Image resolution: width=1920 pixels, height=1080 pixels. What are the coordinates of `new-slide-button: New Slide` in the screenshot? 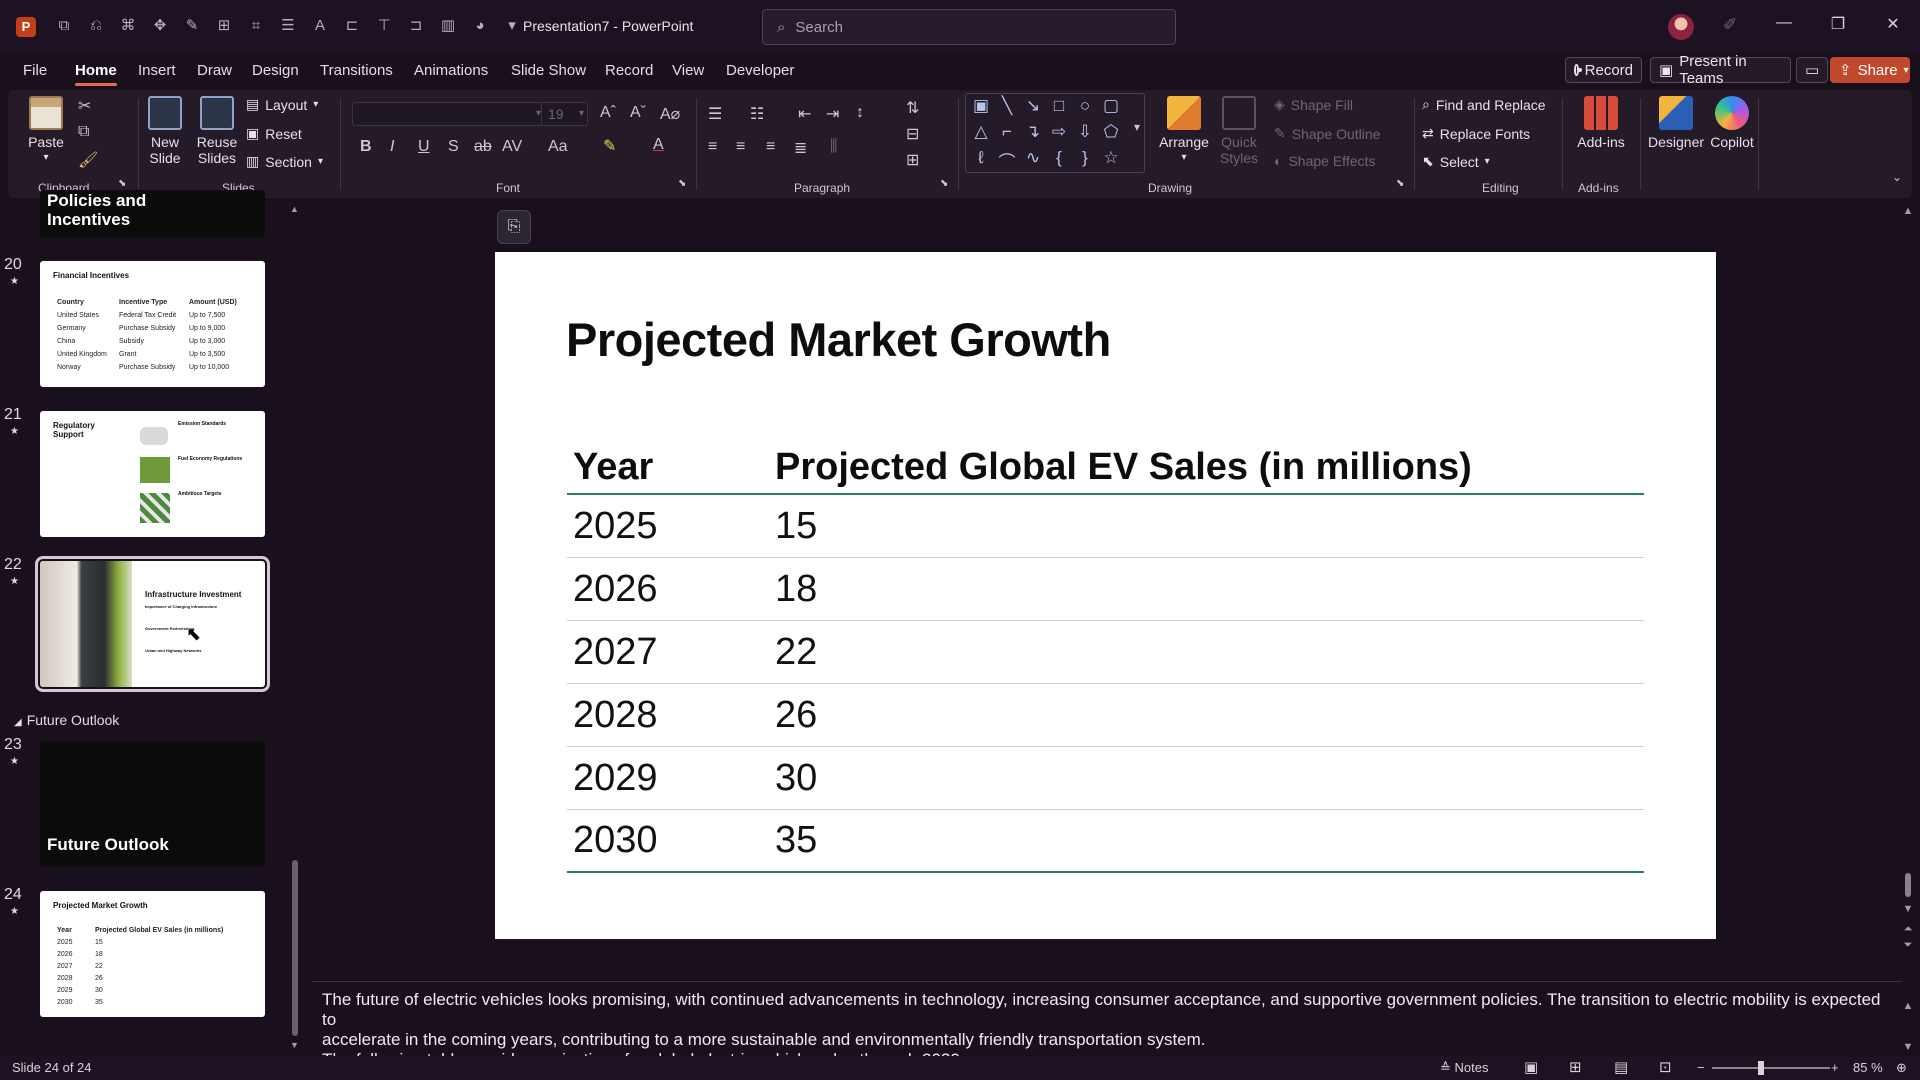 It's located at (165, 131).